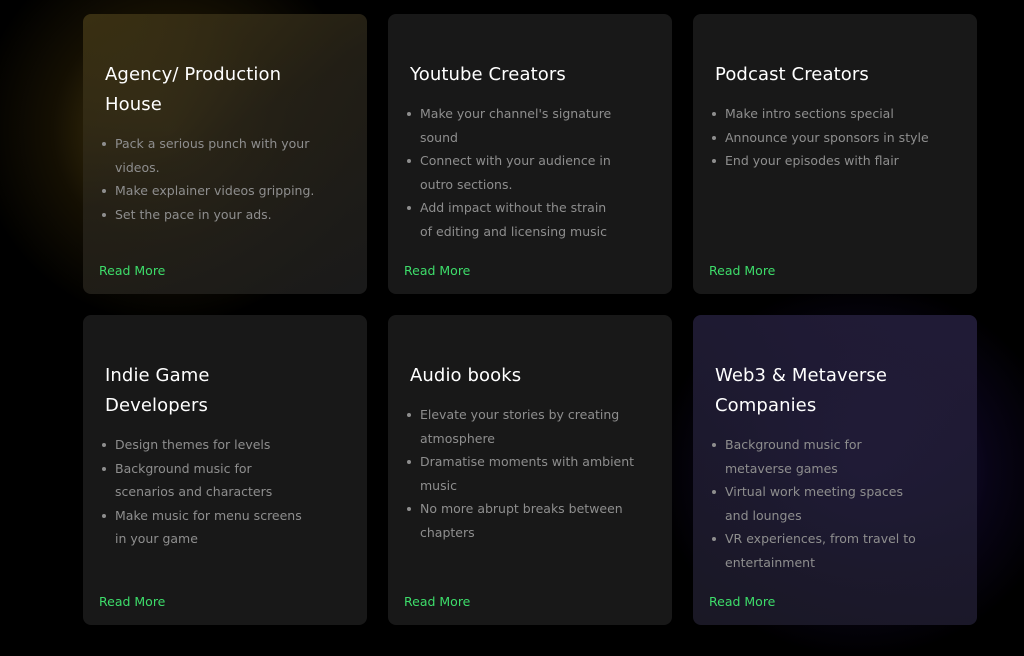  What do you see at coordinates (466, 375) in the screenshot?
I see `card-title: Audio books` at bounding box center [466, 375].